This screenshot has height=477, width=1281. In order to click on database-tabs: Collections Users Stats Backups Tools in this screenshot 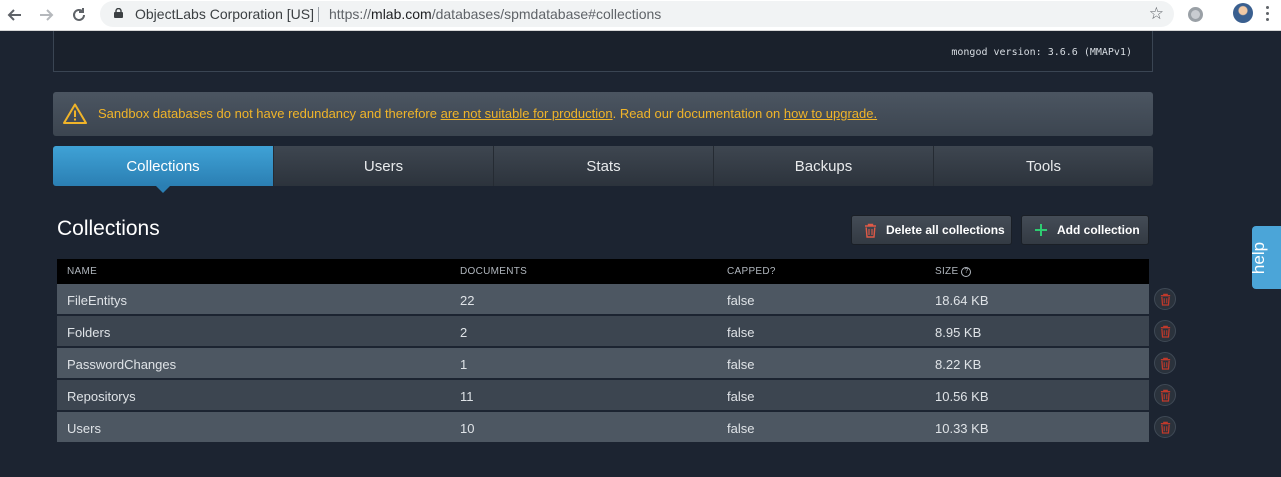, I will do `click(603, 169)`.